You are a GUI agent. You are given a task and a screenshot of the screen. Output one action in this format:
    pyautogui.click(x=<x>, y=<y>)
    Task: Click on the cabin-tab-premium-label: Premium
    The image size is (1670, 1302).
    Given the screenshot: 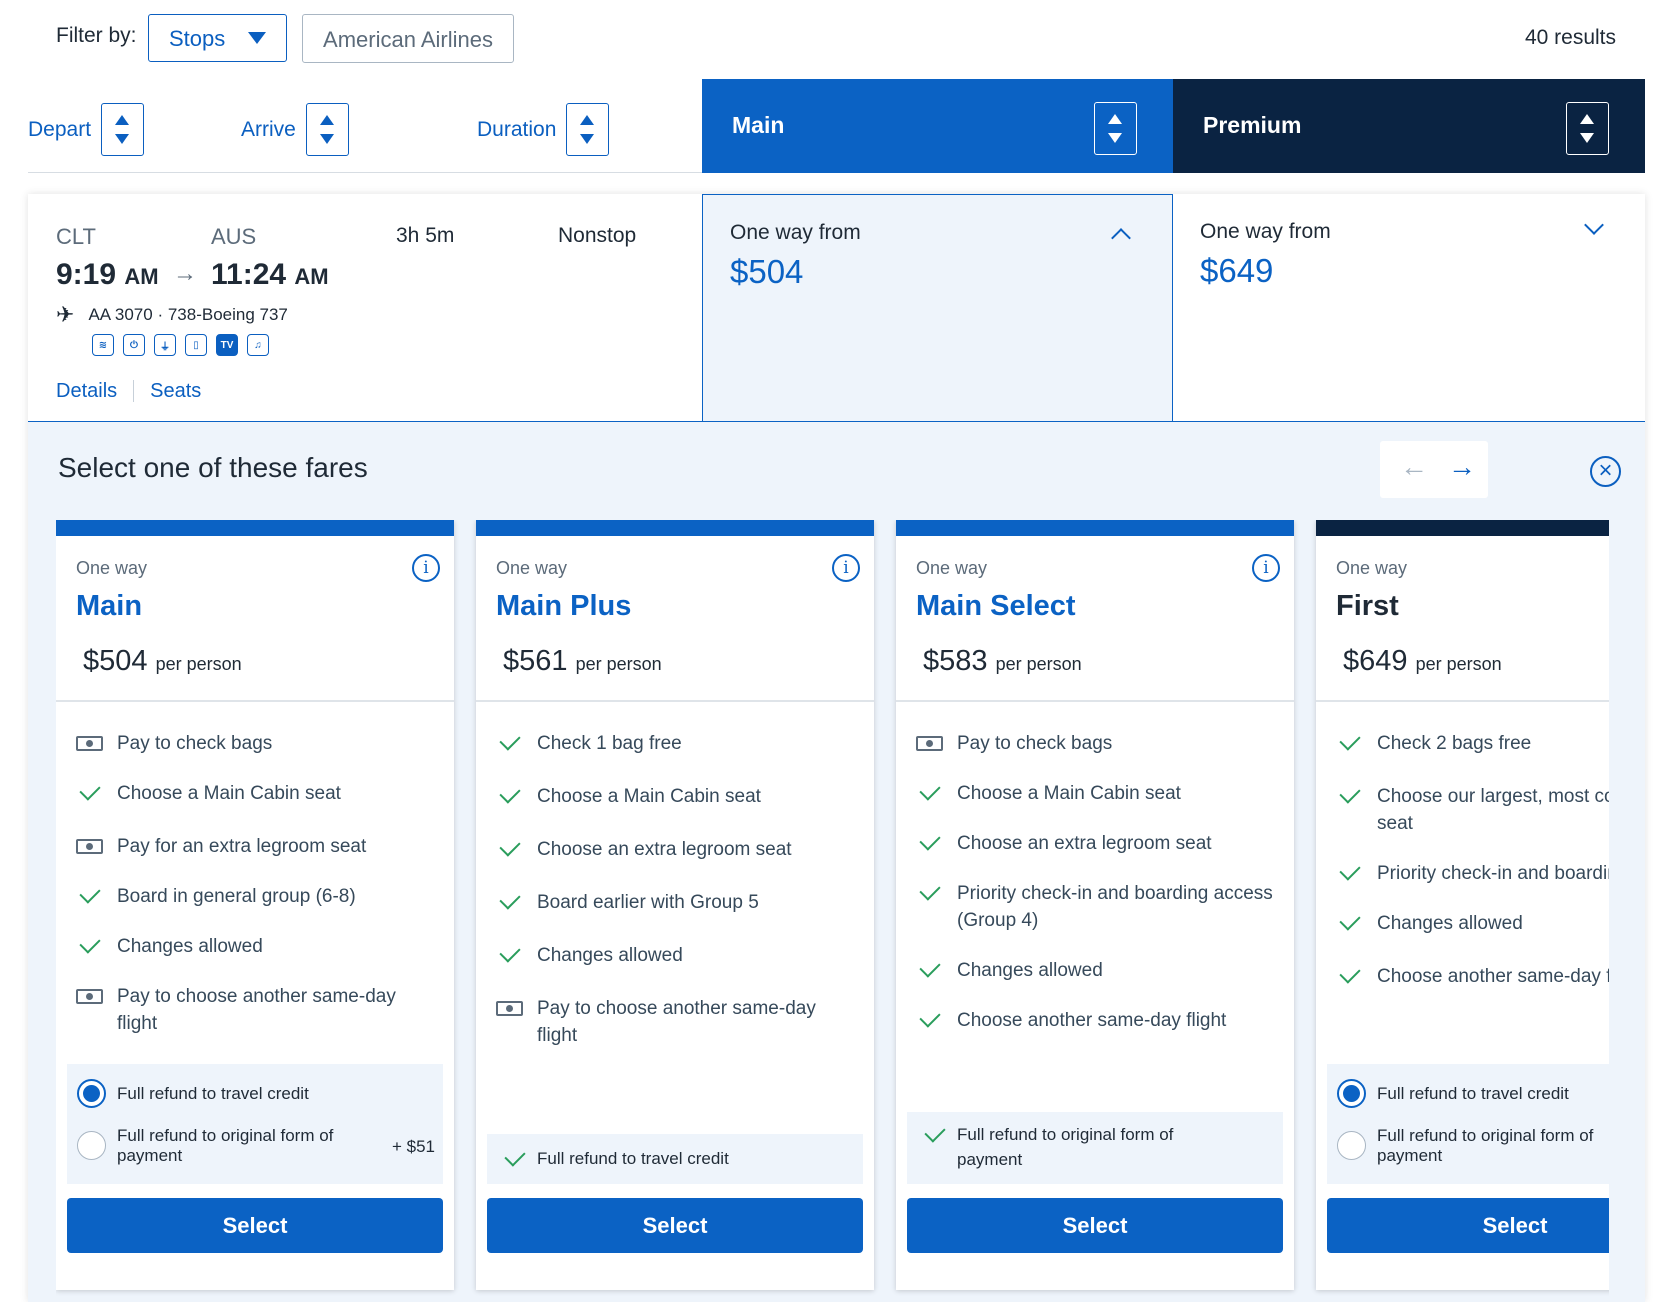 What is the action you would take?
    pyautogui.click(x=1252, y=125)
    